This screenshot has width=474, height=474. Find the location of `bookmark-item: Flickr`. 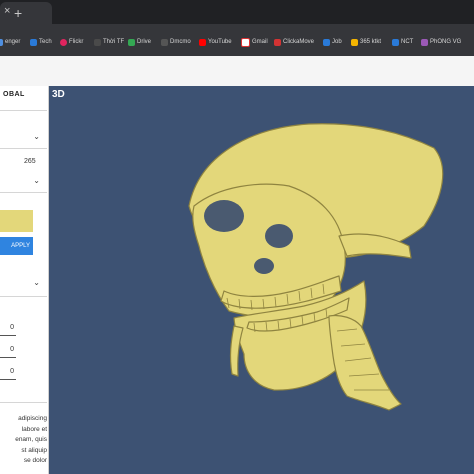

bookmark-item: Flickr is located at coordinates (71, 42).